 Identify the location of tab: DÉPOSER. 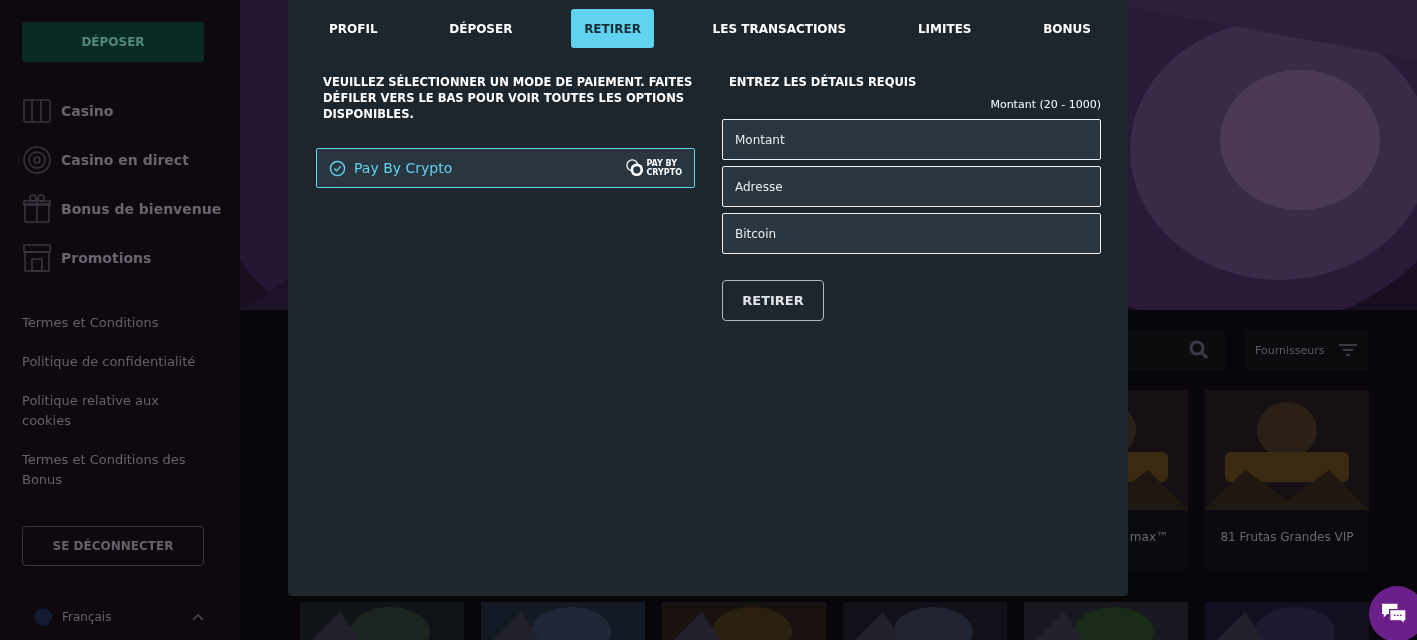
(481, 28).